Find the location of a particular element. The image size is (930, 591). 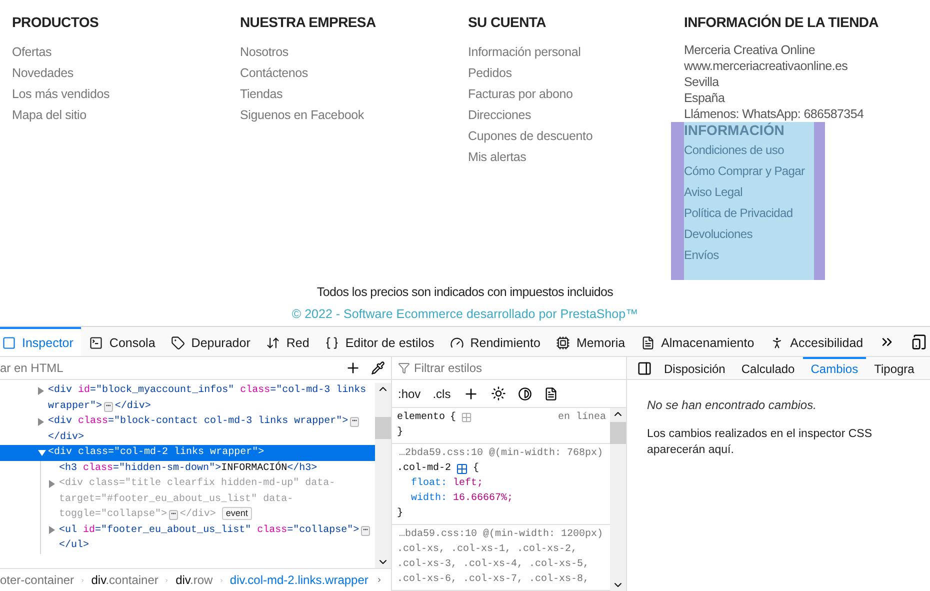

tax-note: Todos los precios son indicados con impuestos incluidos is located at coordinates (465, 292).